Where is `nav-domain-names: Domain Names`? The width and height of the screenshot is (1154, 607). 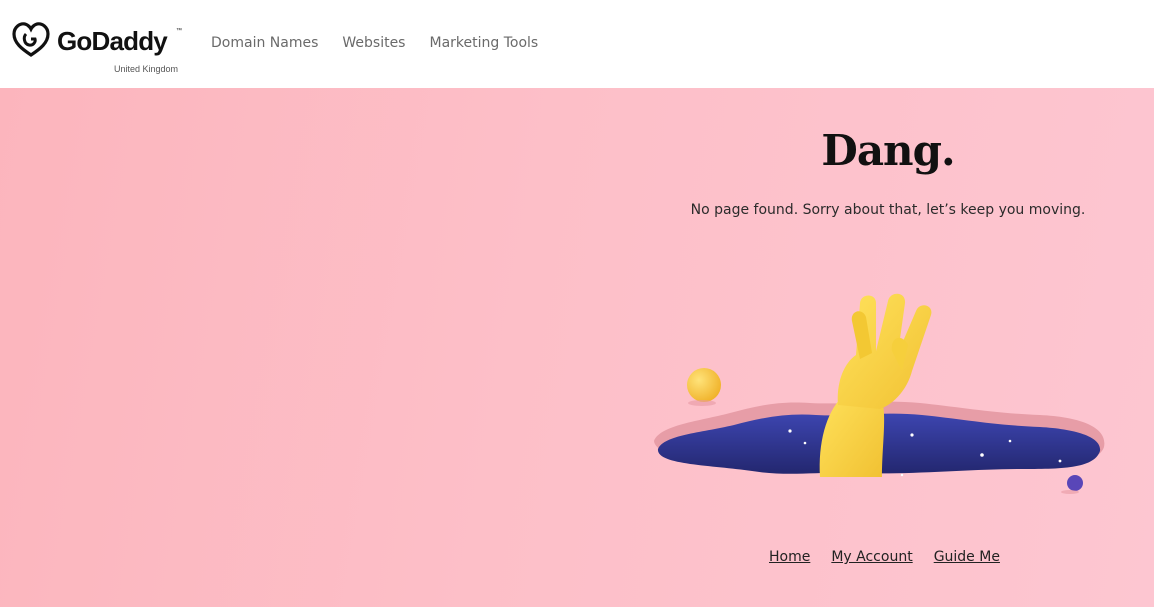 nav-domain-names: Domain Names is located at coordinates (264, 43).